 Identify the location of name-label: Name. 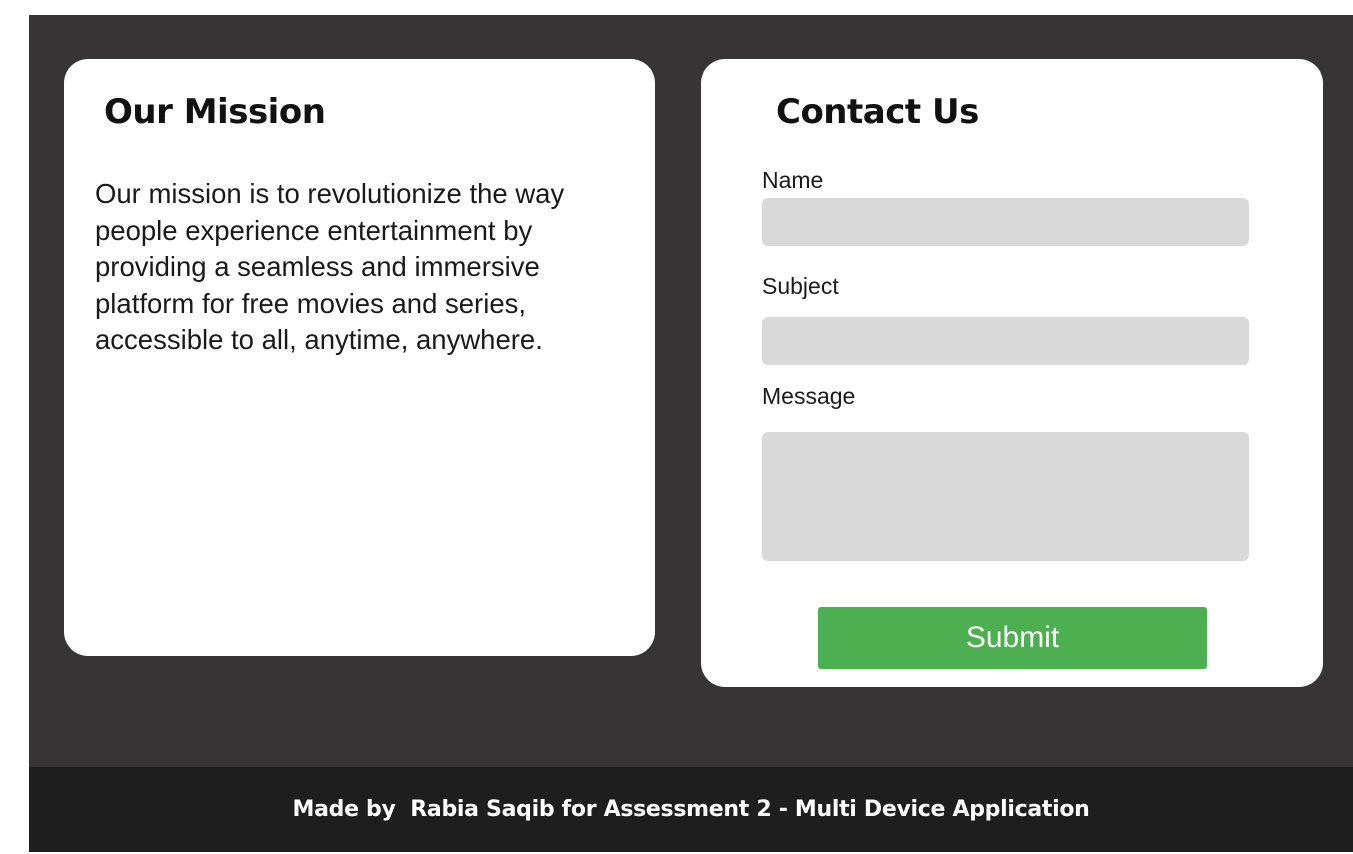
(793, 180).